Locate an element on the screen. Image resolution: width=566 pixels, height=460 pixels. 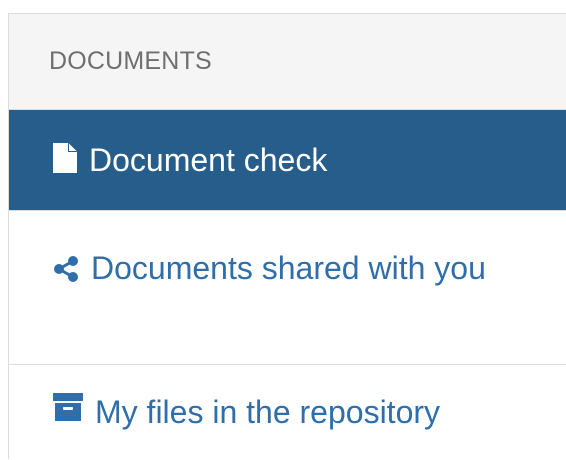
nav-item-label: Document check is located at coordinates (208, 159).